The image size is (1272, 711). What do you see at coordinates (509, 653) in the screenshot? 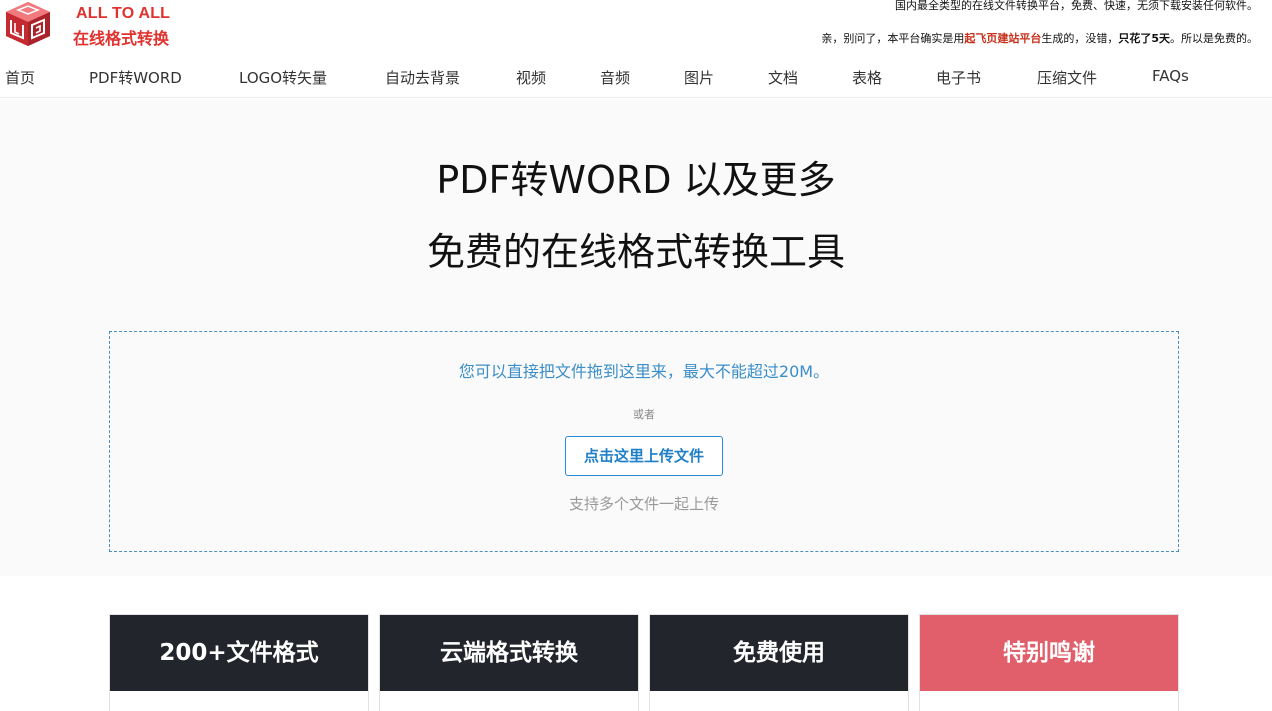
I see `feature-title-cloud: 云端格式转换` at bounding box center [509, 653].